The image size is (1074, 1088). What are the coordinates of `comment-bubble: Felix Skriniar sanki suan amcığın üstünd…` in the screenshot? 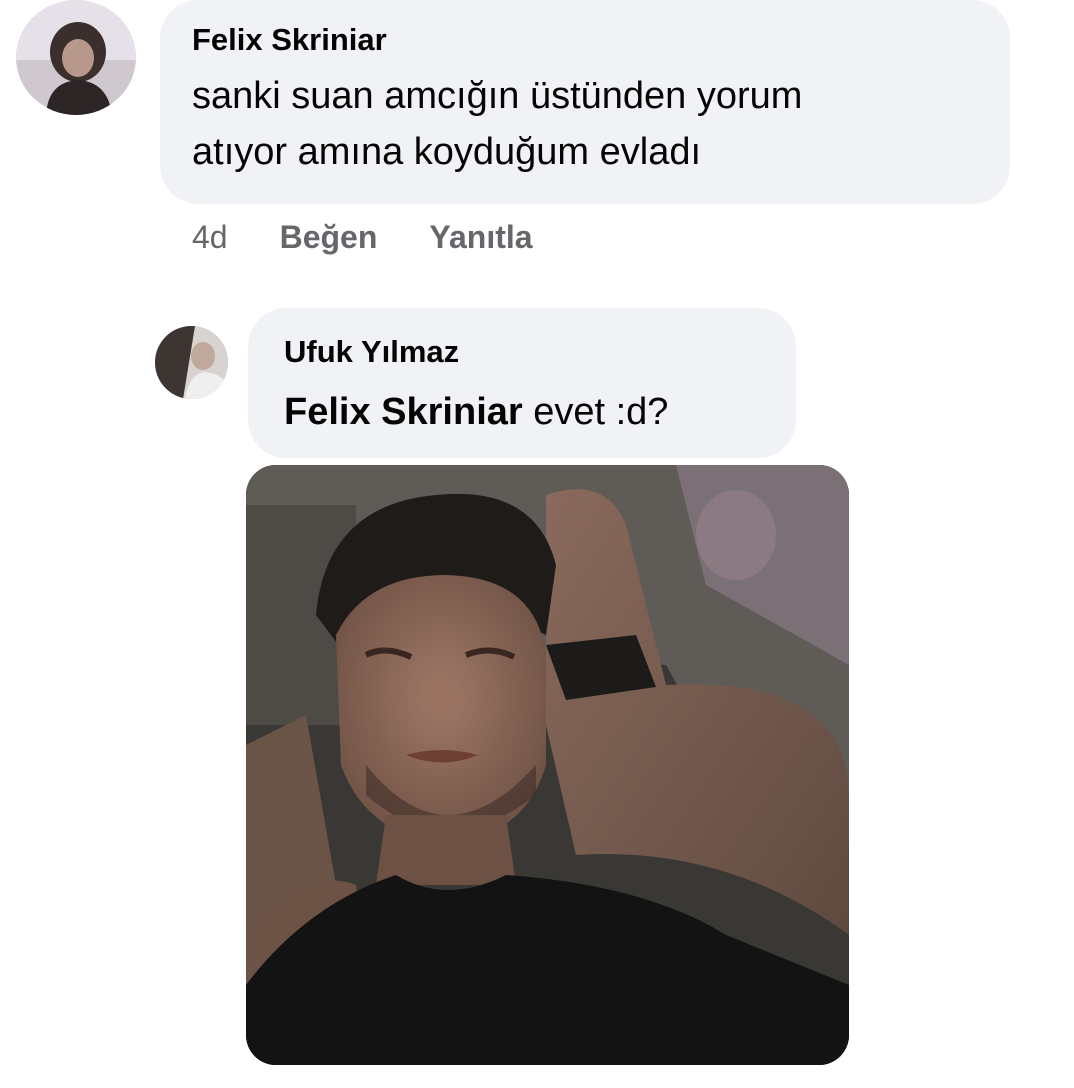 It's located at (585, 102).